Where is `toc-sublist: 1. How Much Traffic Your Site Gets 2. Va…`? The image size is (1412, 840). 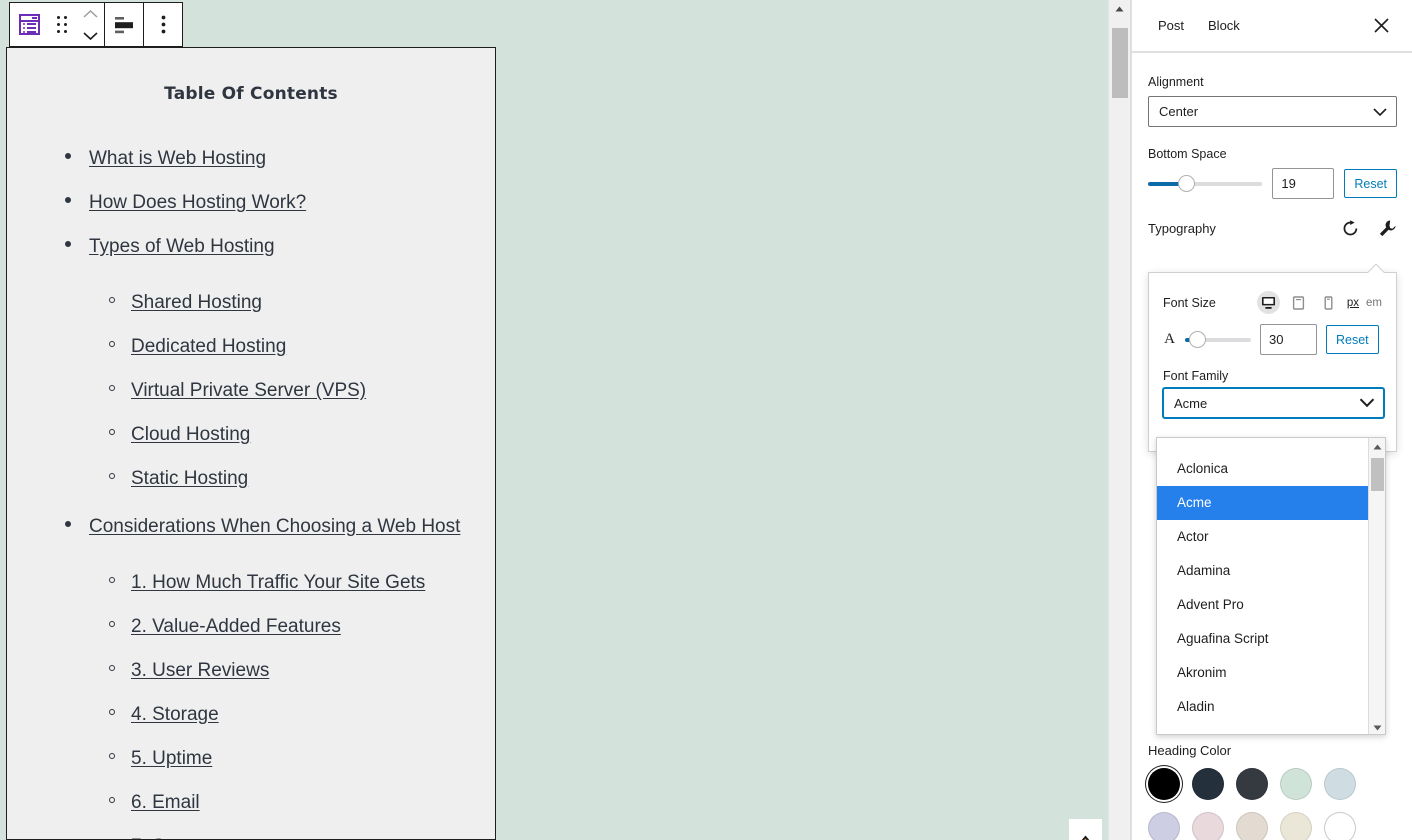 toc-sublist: 1. How Much Traffic Your Site Gets 2. Va… is located at coordinates (280, 702).